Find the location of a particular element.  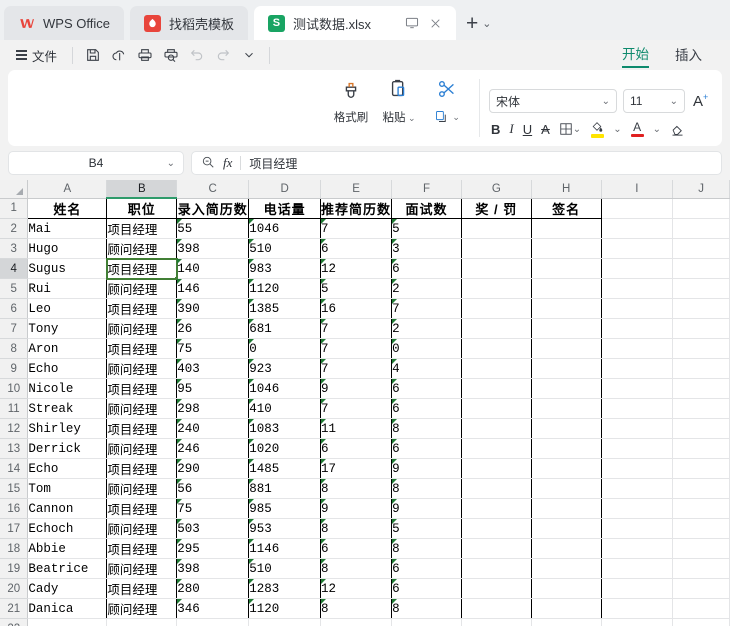

cell-b1: 职位 is located at coordinates (142, 208).